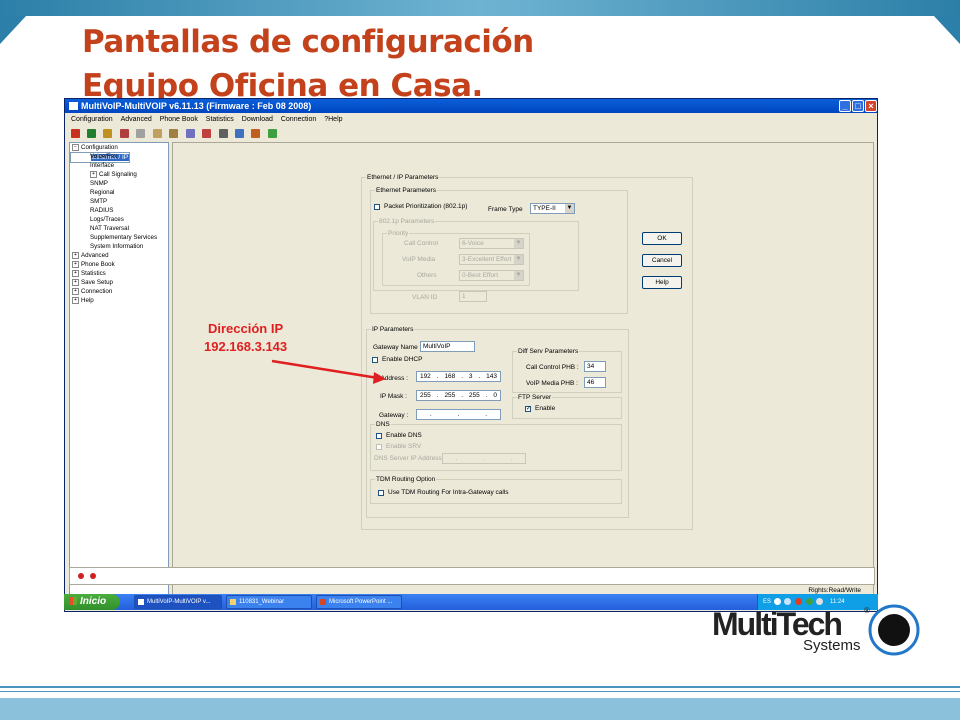 The width and height of the screenshot is (960, 720). I want to click on logo-circle-icon, so click(894, 630).